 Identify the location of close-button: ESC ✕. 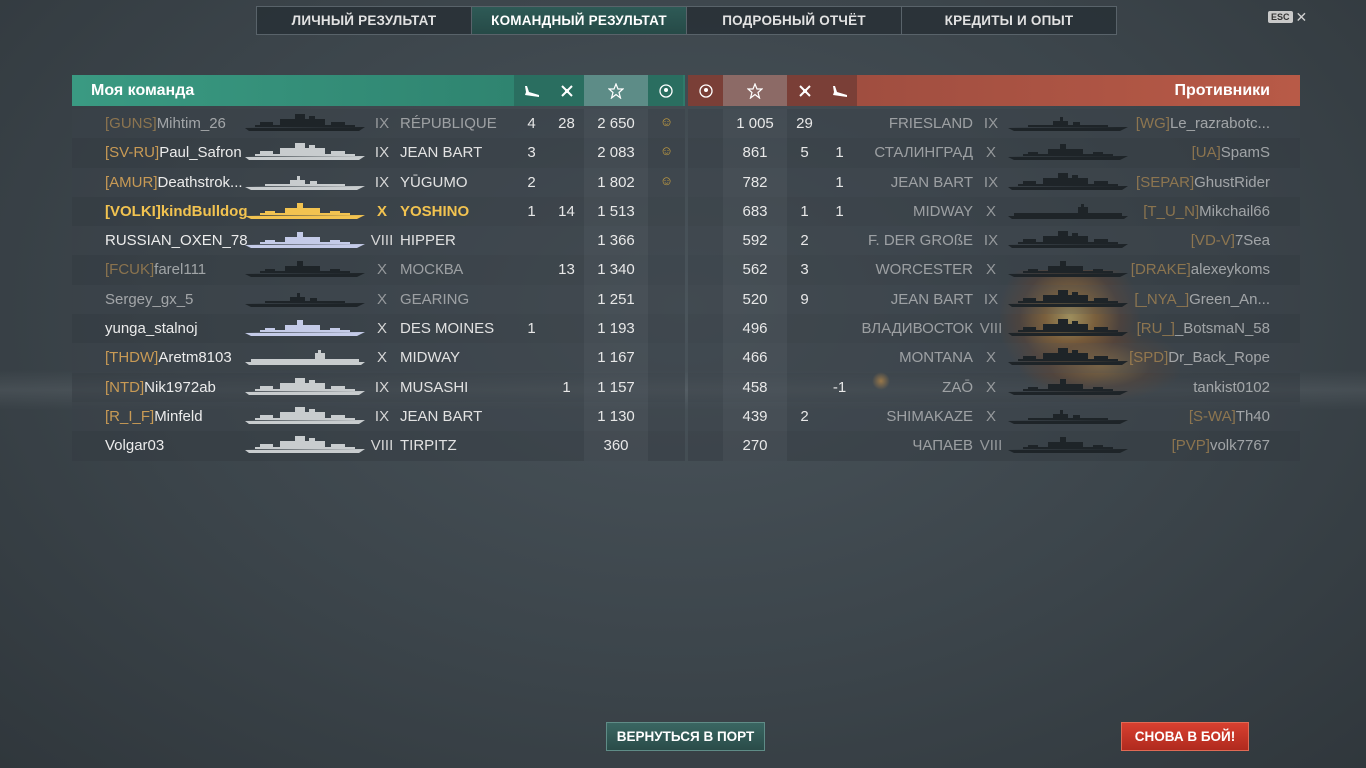
(1287, 17).